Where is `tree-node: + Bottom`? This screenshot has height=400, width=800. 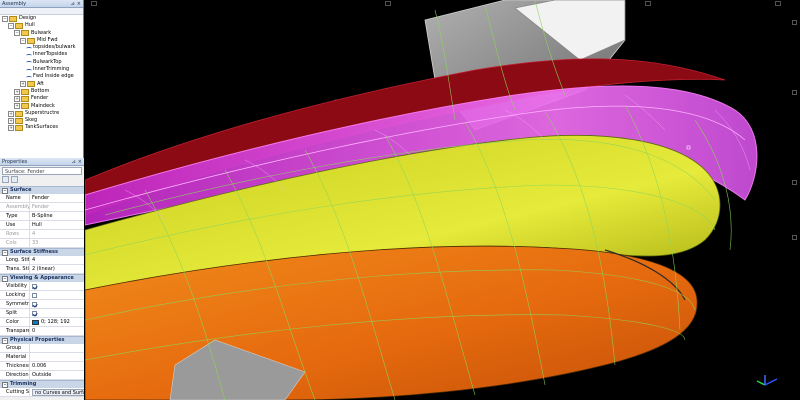 tree-node: + Bottom is located at coordinates (41, 91).